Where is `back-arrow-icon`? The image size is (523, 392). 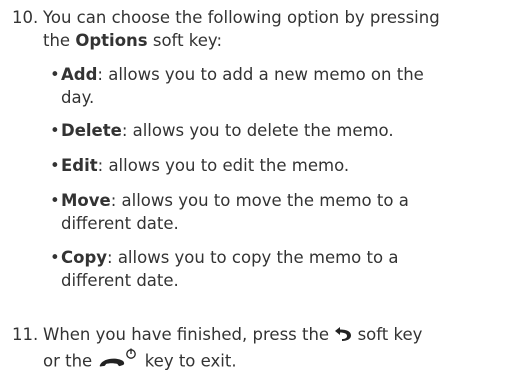
back-arrow-icon is located at coordinates (343, 335).